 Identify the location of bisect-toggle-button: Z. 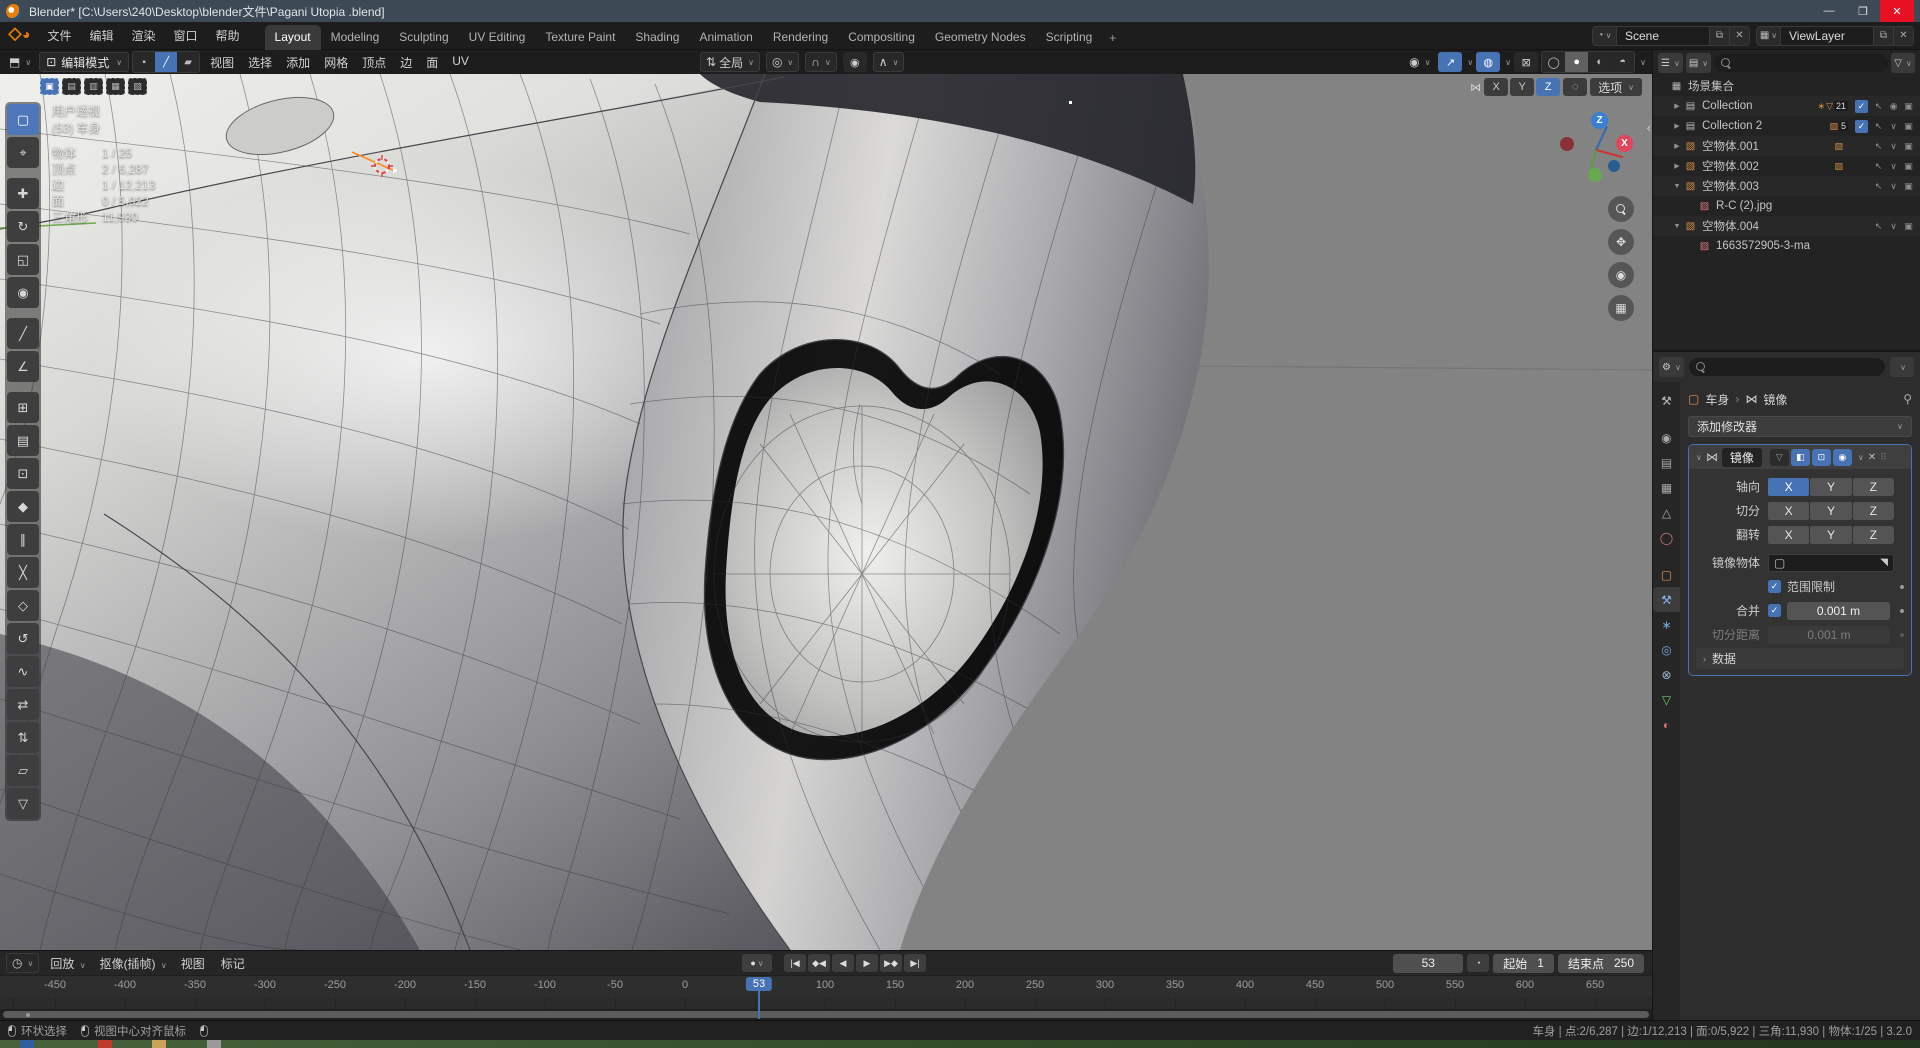
(1873, 510).